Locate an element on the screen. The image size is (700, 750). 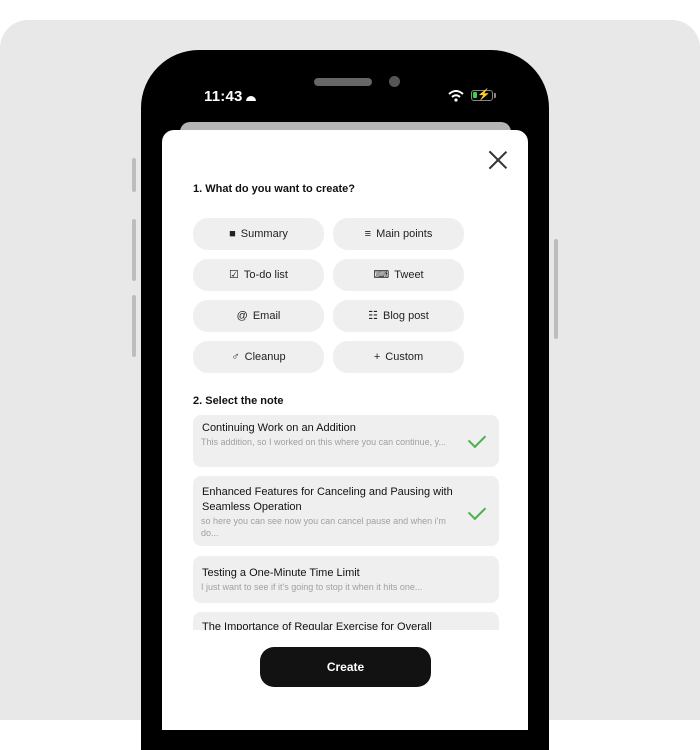
volume-up-button is located at coordinates (134, 250).